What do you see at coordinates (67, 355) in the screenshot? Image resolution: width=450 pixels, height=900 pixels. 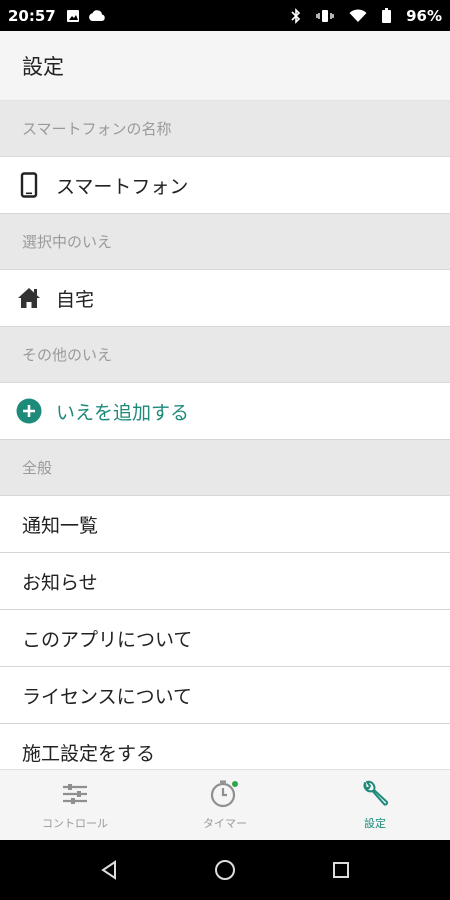 I see `section-header-label: その他のいえ` at bounding box center [67, 355].